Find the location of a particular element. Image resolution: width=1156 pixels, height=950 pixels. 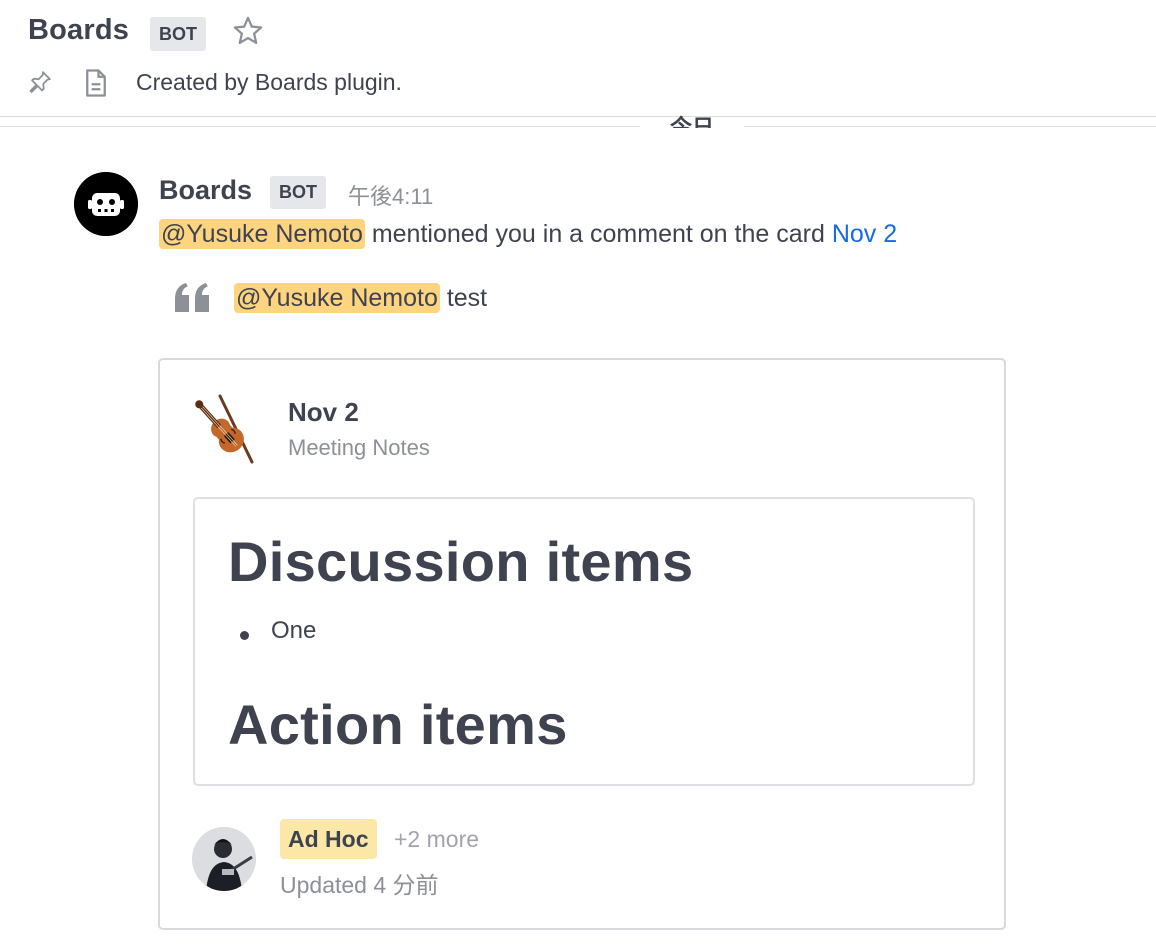

tag-badge: Ad Hoc is located at coordinates (328, 839).